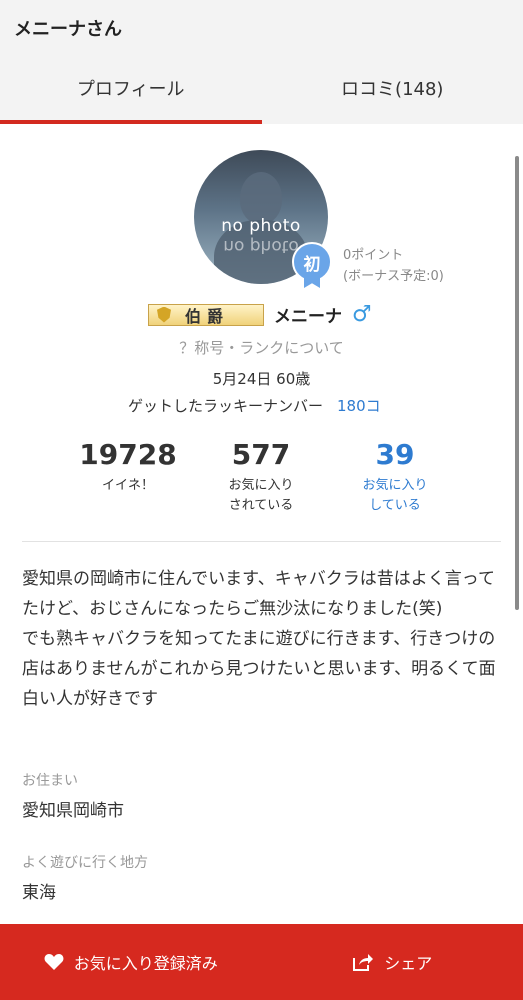  I want to click on tab-profile: プロフィール, so click(131, 90).